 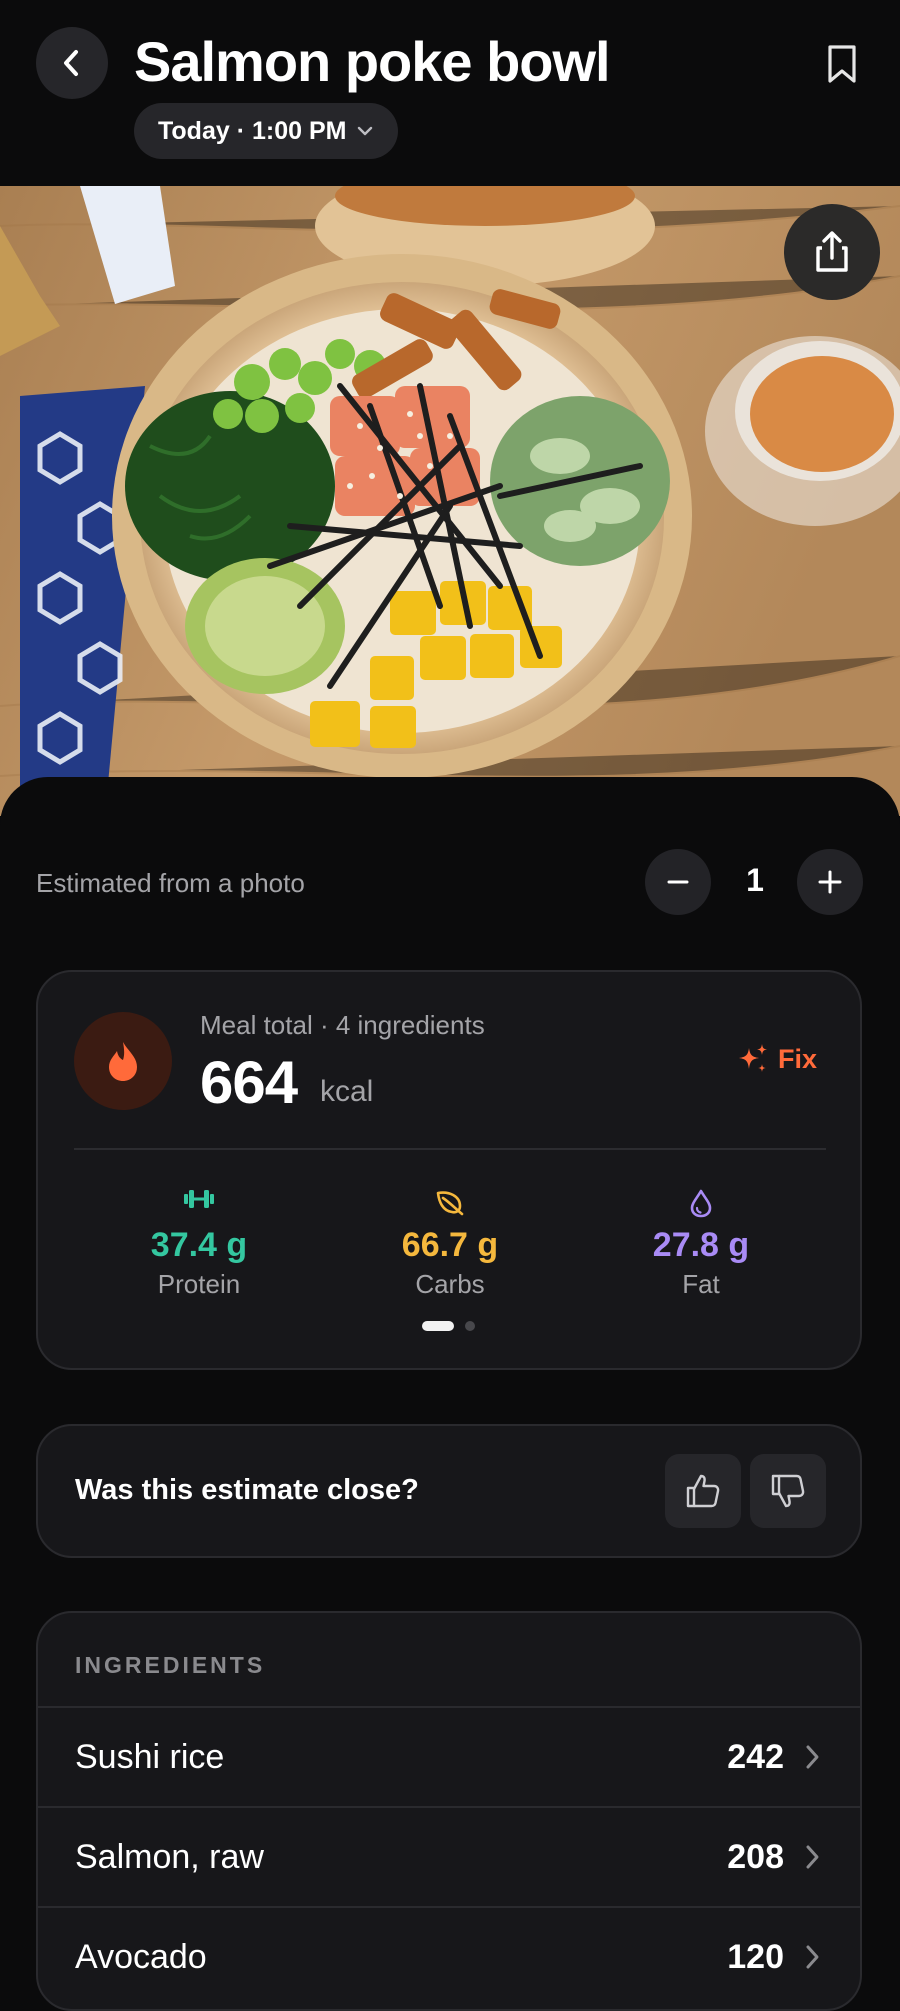 I want to click on decrease-servings-button, so click(x=678, y=882).